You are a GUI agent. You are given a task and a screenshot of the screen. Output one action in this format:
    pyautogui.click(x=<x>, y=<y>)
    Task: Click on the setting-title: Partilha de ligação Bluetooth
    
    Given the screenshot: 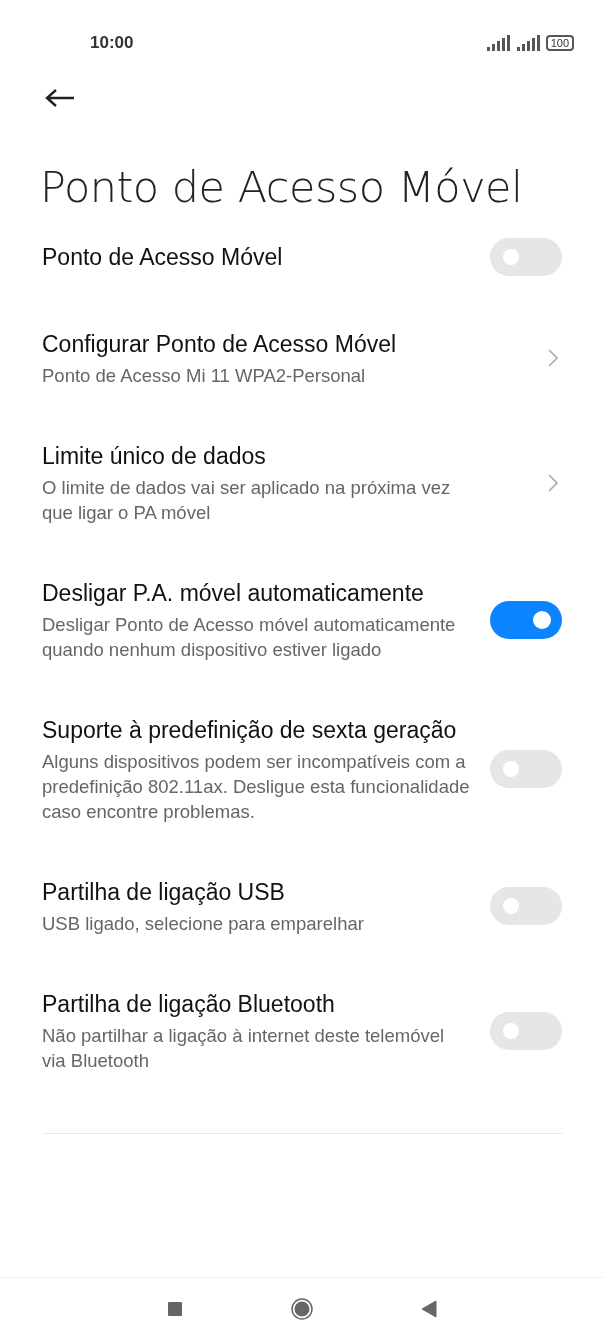 What is the action you would take?
    pyautogui.click(x=189, y=1004)
    